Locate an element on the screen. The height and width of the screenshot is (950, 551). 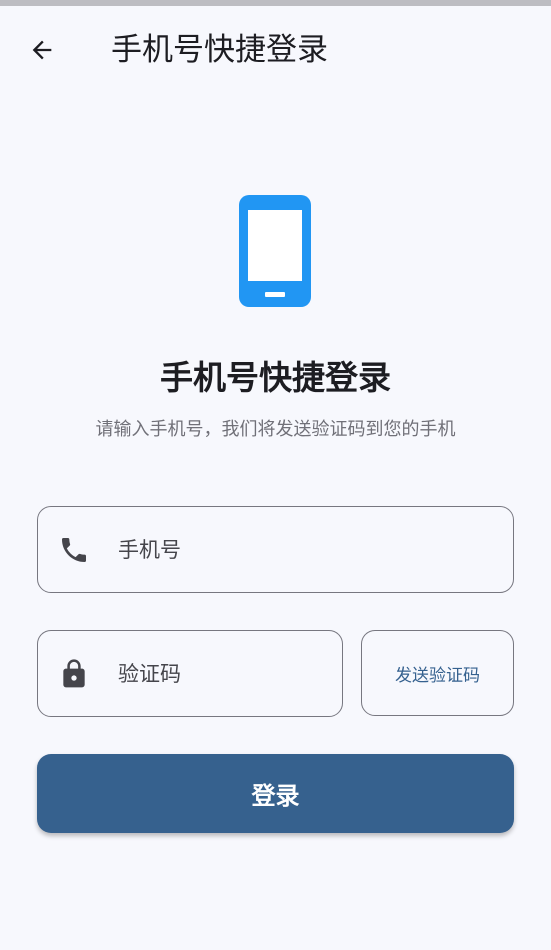
app-bar: 手机号快捷登录 is located at coordinates (275, 50).